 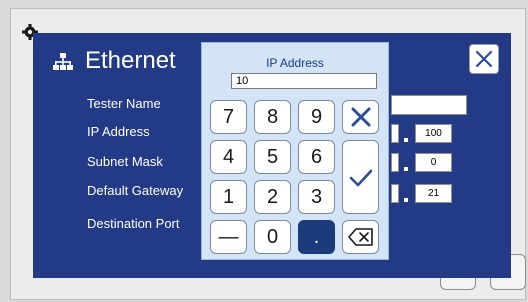 I want to click on keypad-title: IP Address, so click(x=295, y=63).